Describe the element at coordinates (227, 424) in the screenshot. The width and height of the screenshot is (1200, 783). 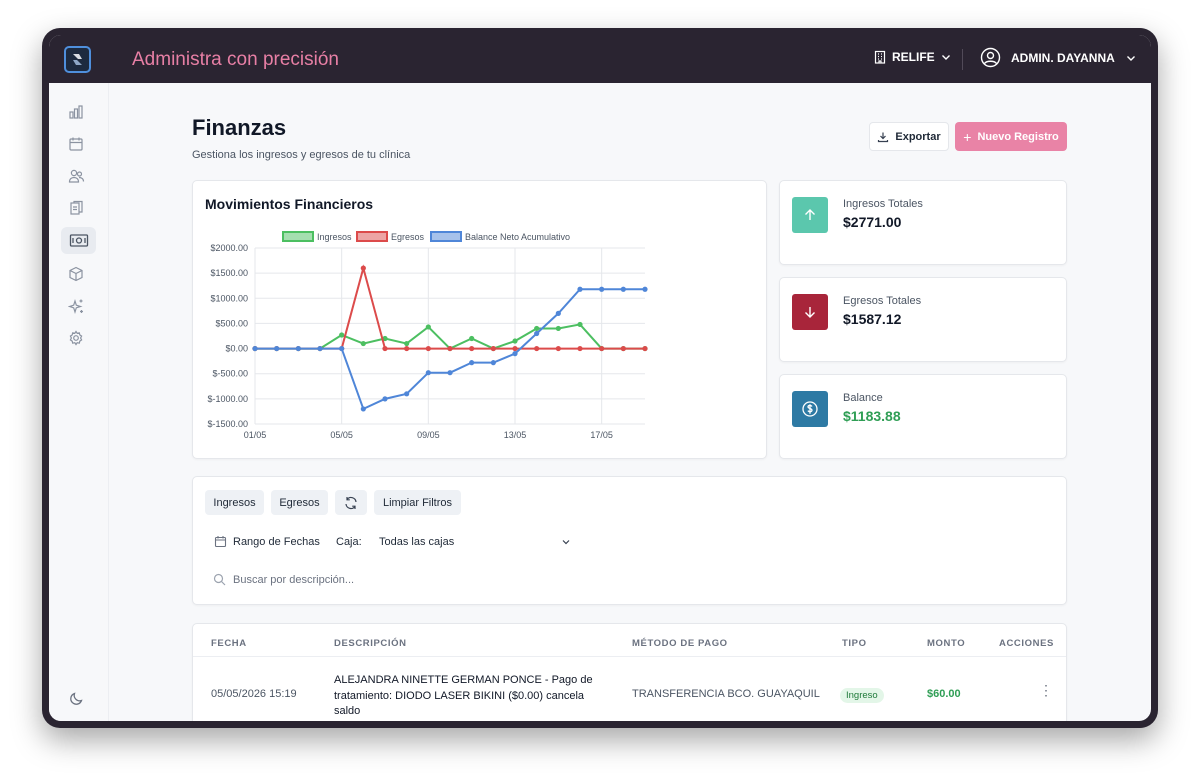
I see `y-tick-label: $-1500.00` at that location.